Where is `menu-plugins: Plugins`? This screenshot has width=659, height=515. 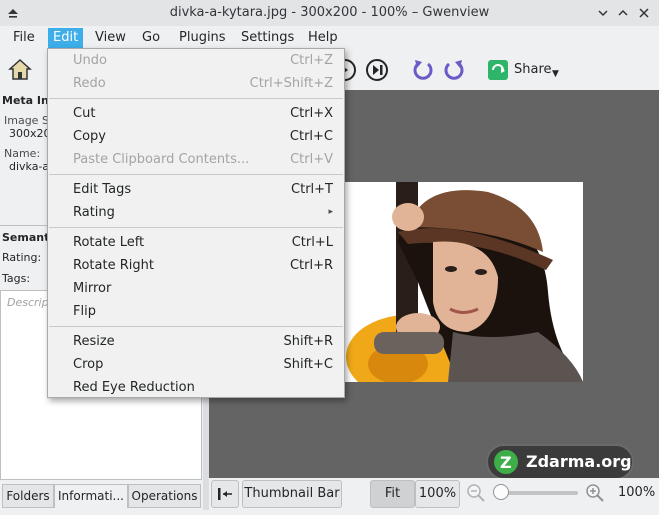
menu-plugins: Plugins is located at coordinates (202, 38).